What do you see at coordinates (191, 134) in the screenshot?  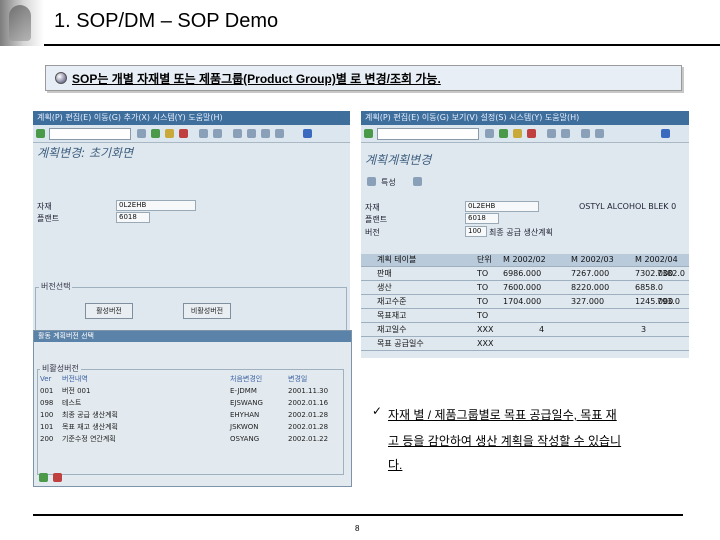 I see `left-toolbar` at bounding box center [191, 134].